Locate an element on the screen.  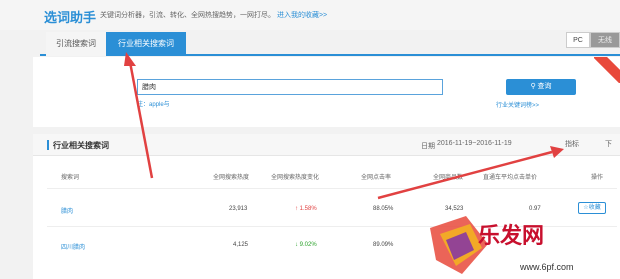
search-icon: ⚲ is located at coordinates (533, 86).